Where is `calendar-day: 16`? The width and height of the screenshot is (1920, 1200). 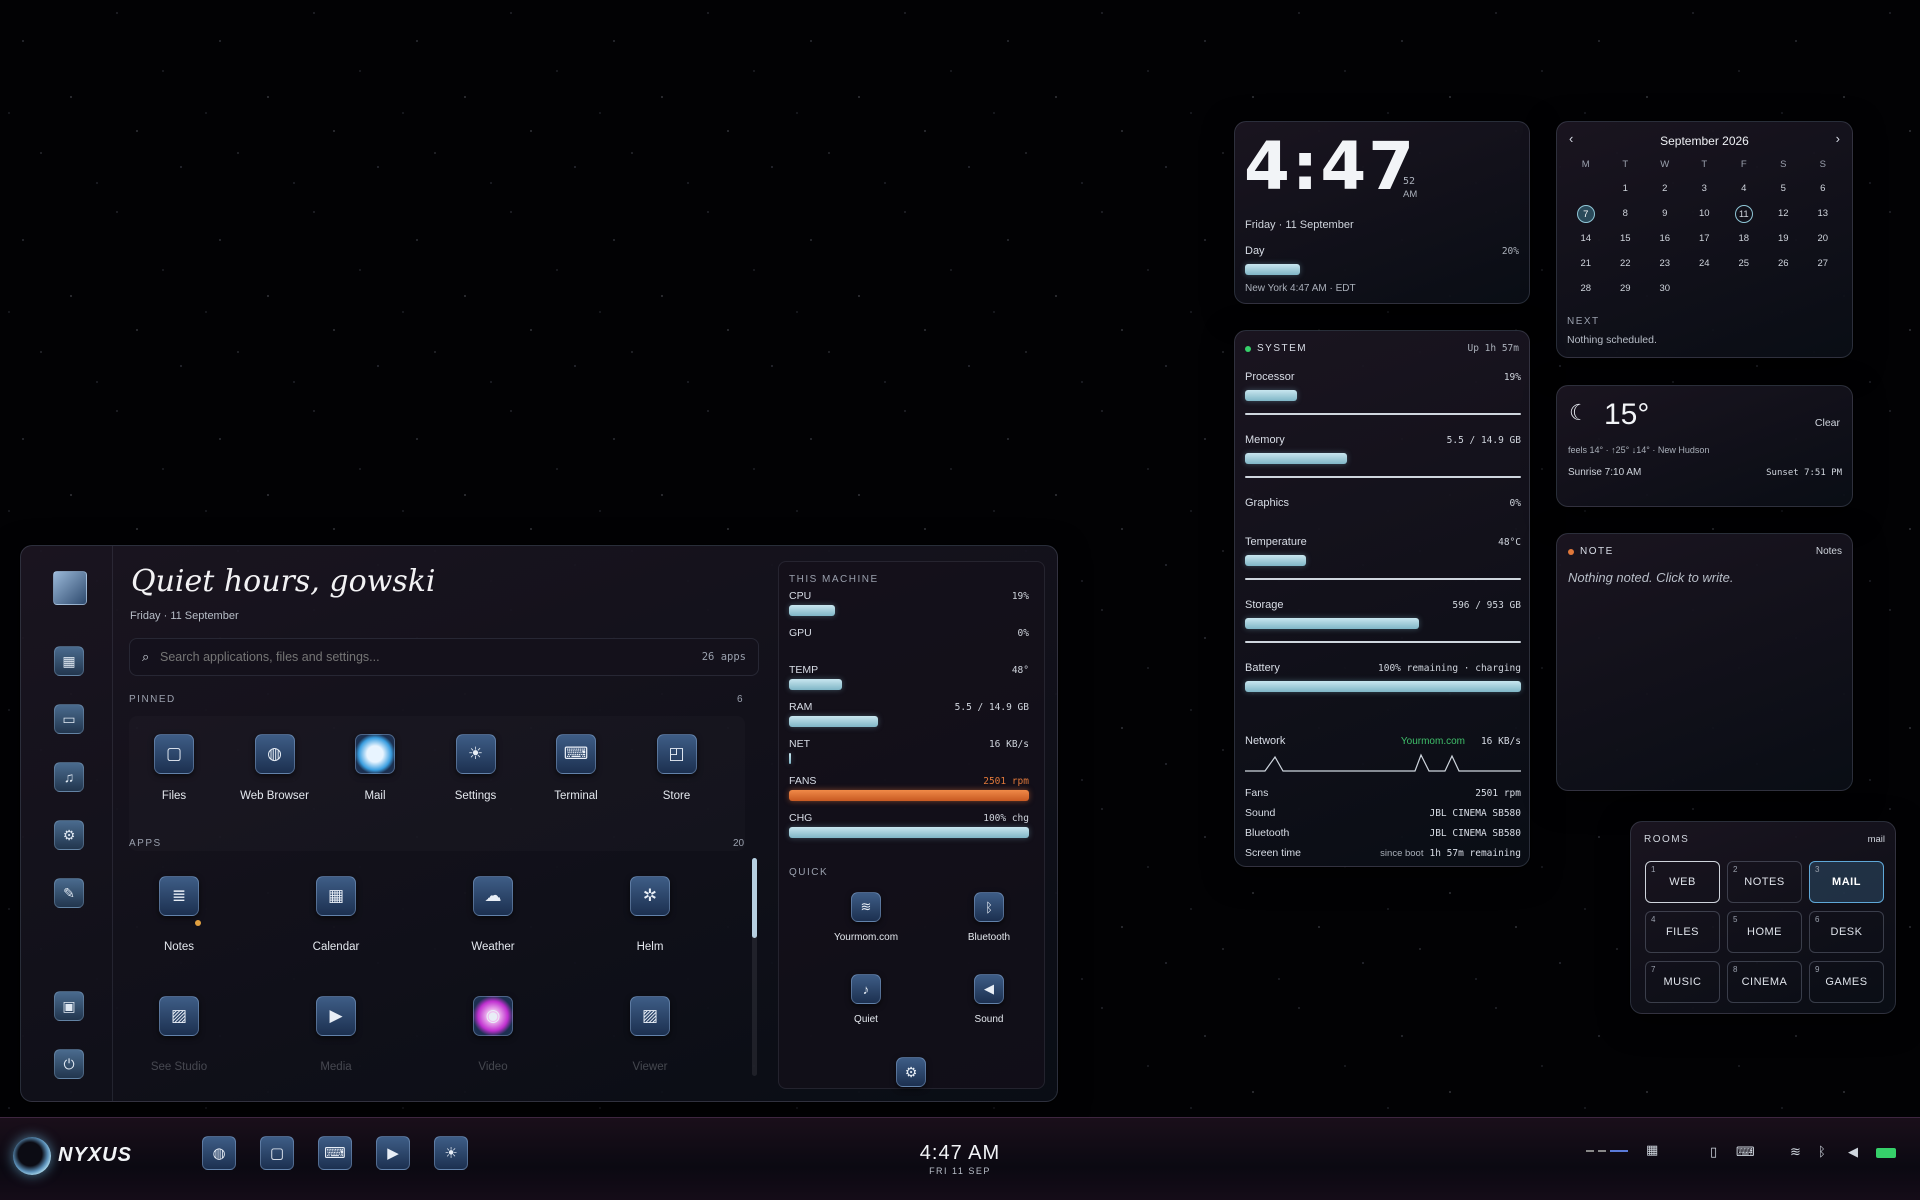
calendar-day: 16 is located at coordinates (1665, 238).